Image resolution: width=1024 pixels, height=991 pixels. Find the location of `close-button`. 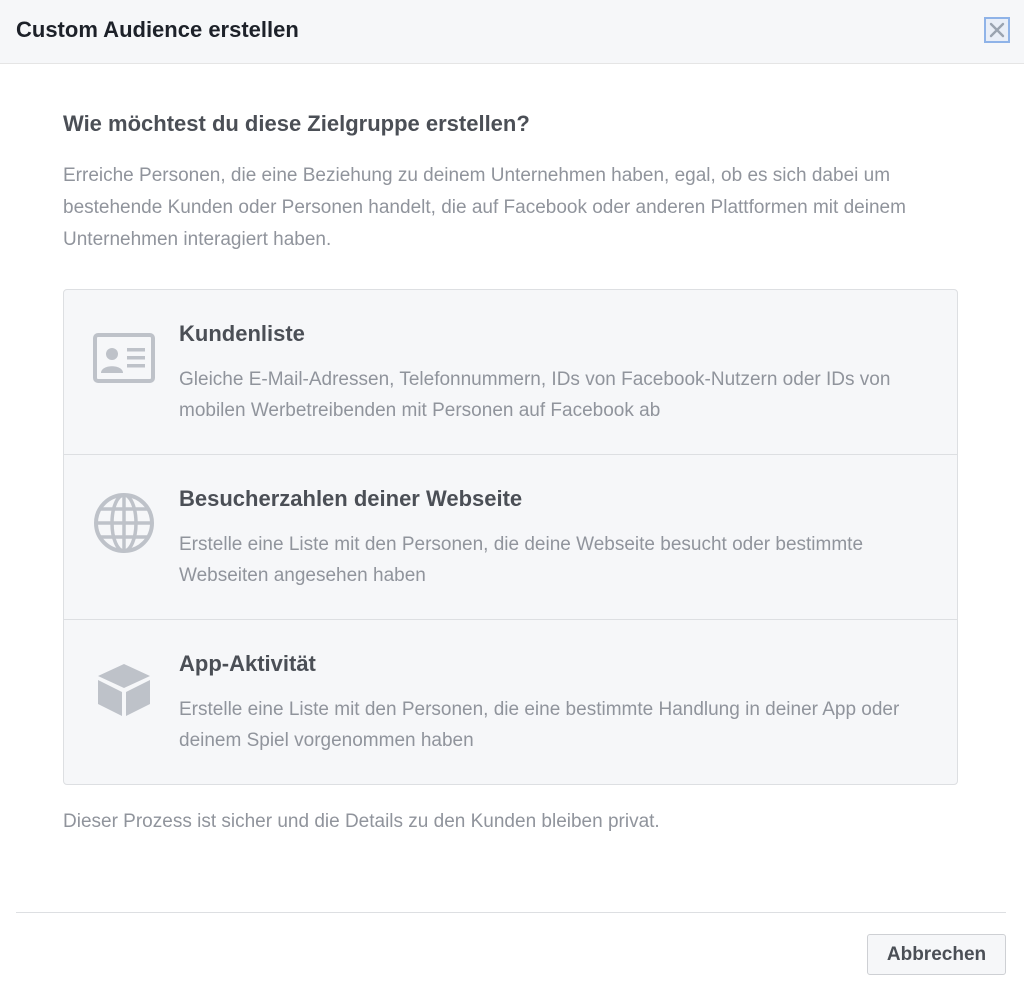

close-button is located at coordinates (997, 30).